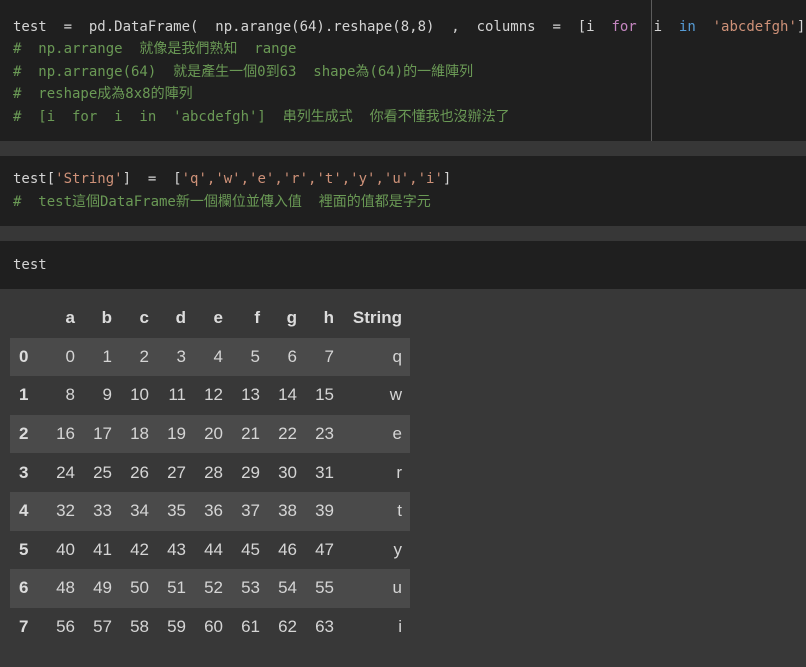 Image resolution: width=806 pixels, height=667 pixels. Describe the element at coordinates (687, 27) in the screenshot. I see `keyword-in: in` at that location.